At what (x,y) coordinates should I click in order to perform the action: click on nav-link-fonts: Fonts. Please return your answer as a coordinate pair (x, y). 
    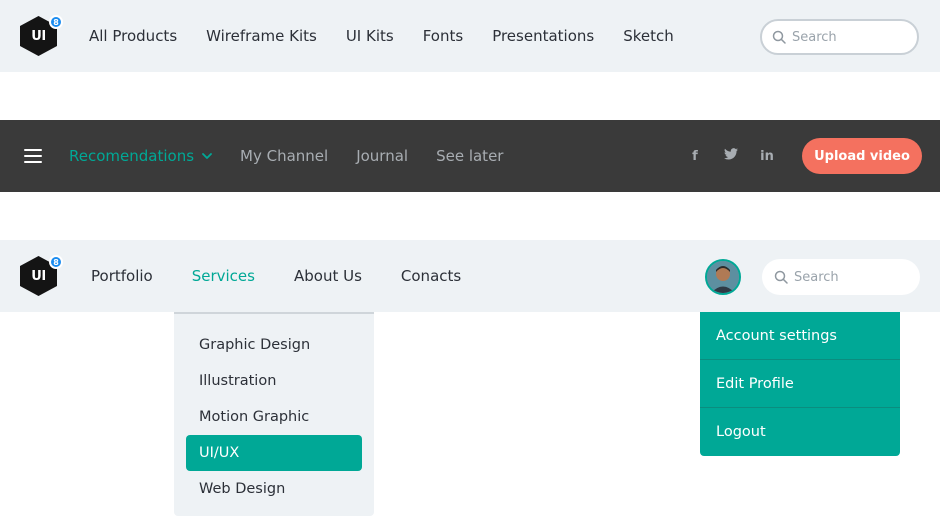
    Looking at the image, I should click on (443, 36).